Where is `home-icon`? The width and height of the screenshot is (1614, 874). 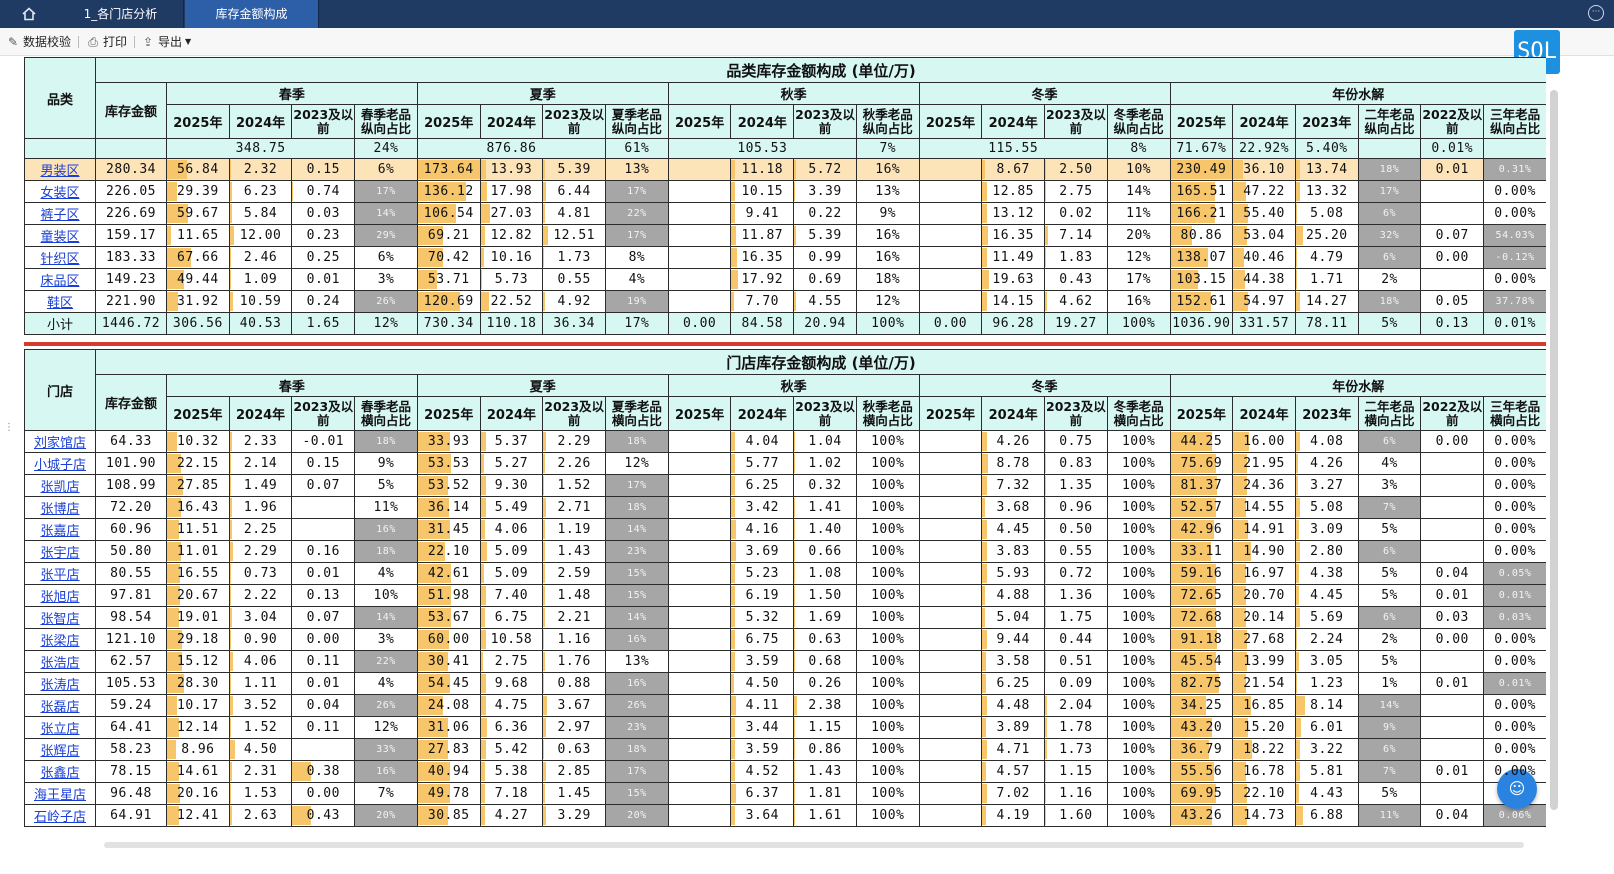 home-icon is located at coordinates (28, 14).